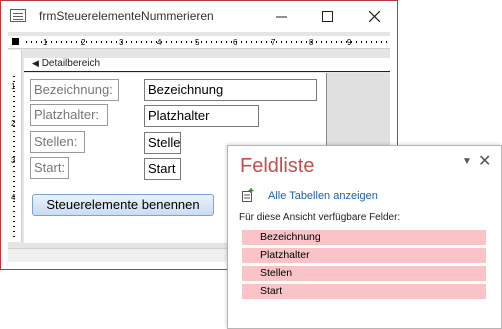  I want to click on minimize-button, so click(281, 16).